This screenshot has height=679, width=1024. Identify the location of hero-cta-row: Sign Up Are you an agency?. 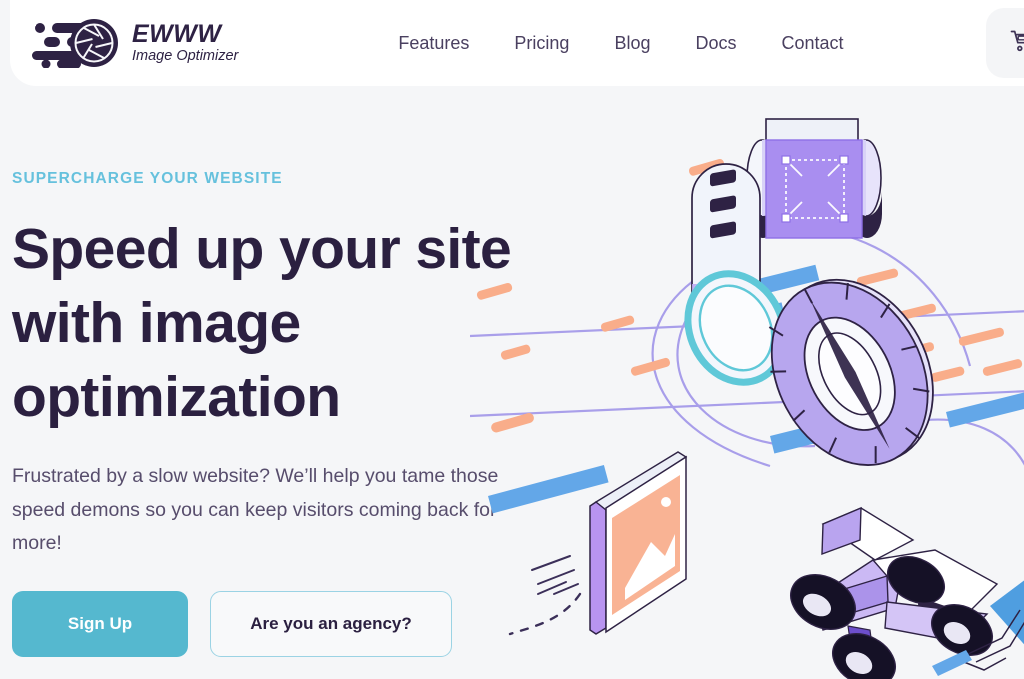
(272, 623).